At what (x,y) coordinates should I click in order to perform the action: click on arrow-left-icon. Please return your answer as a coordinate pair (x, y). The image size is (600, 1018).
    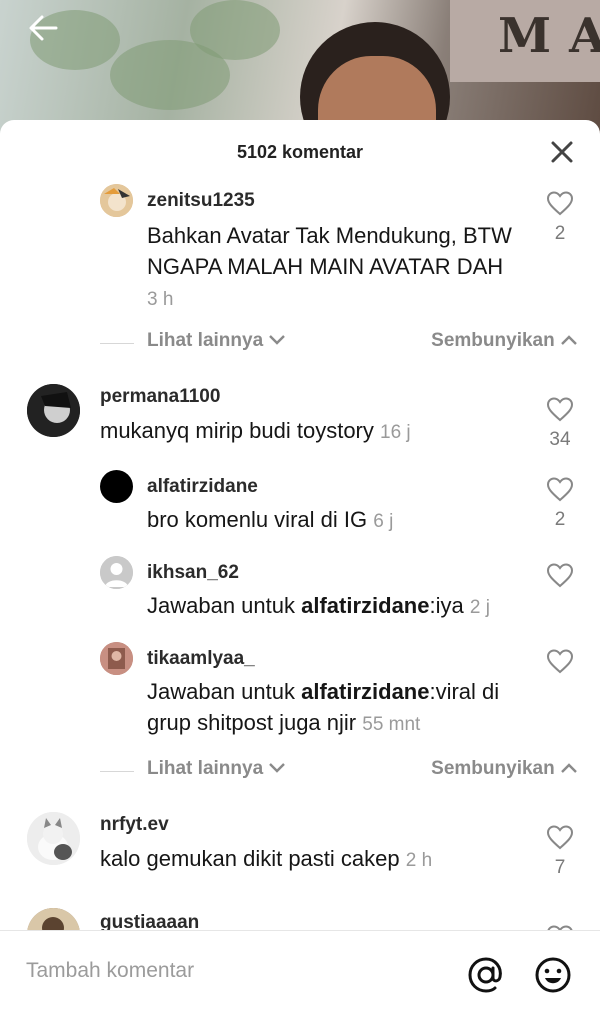
    Looking at the image, I should click on (43, 28).